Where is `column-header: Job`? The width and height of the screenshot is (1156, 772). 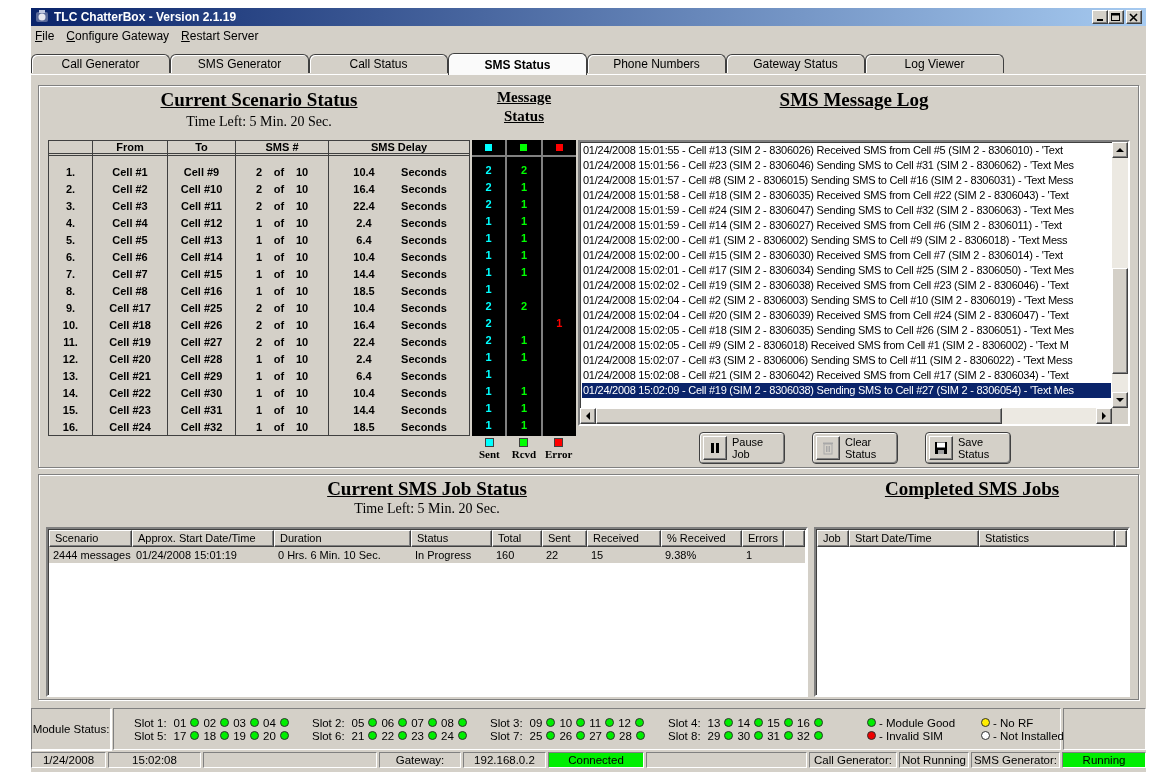
column-header: Job is located at coordinates (833, 539).